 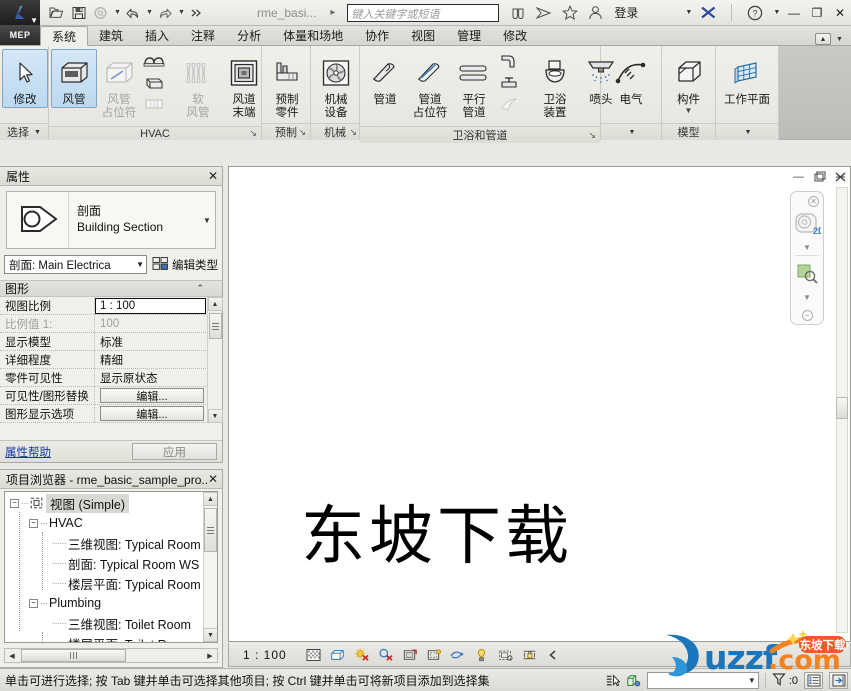 What do you see at coordinates (807, 247) in the screenshot?
I see `steering-wheel-dropdown-icon: ▼` at bounding box center [807, 247].